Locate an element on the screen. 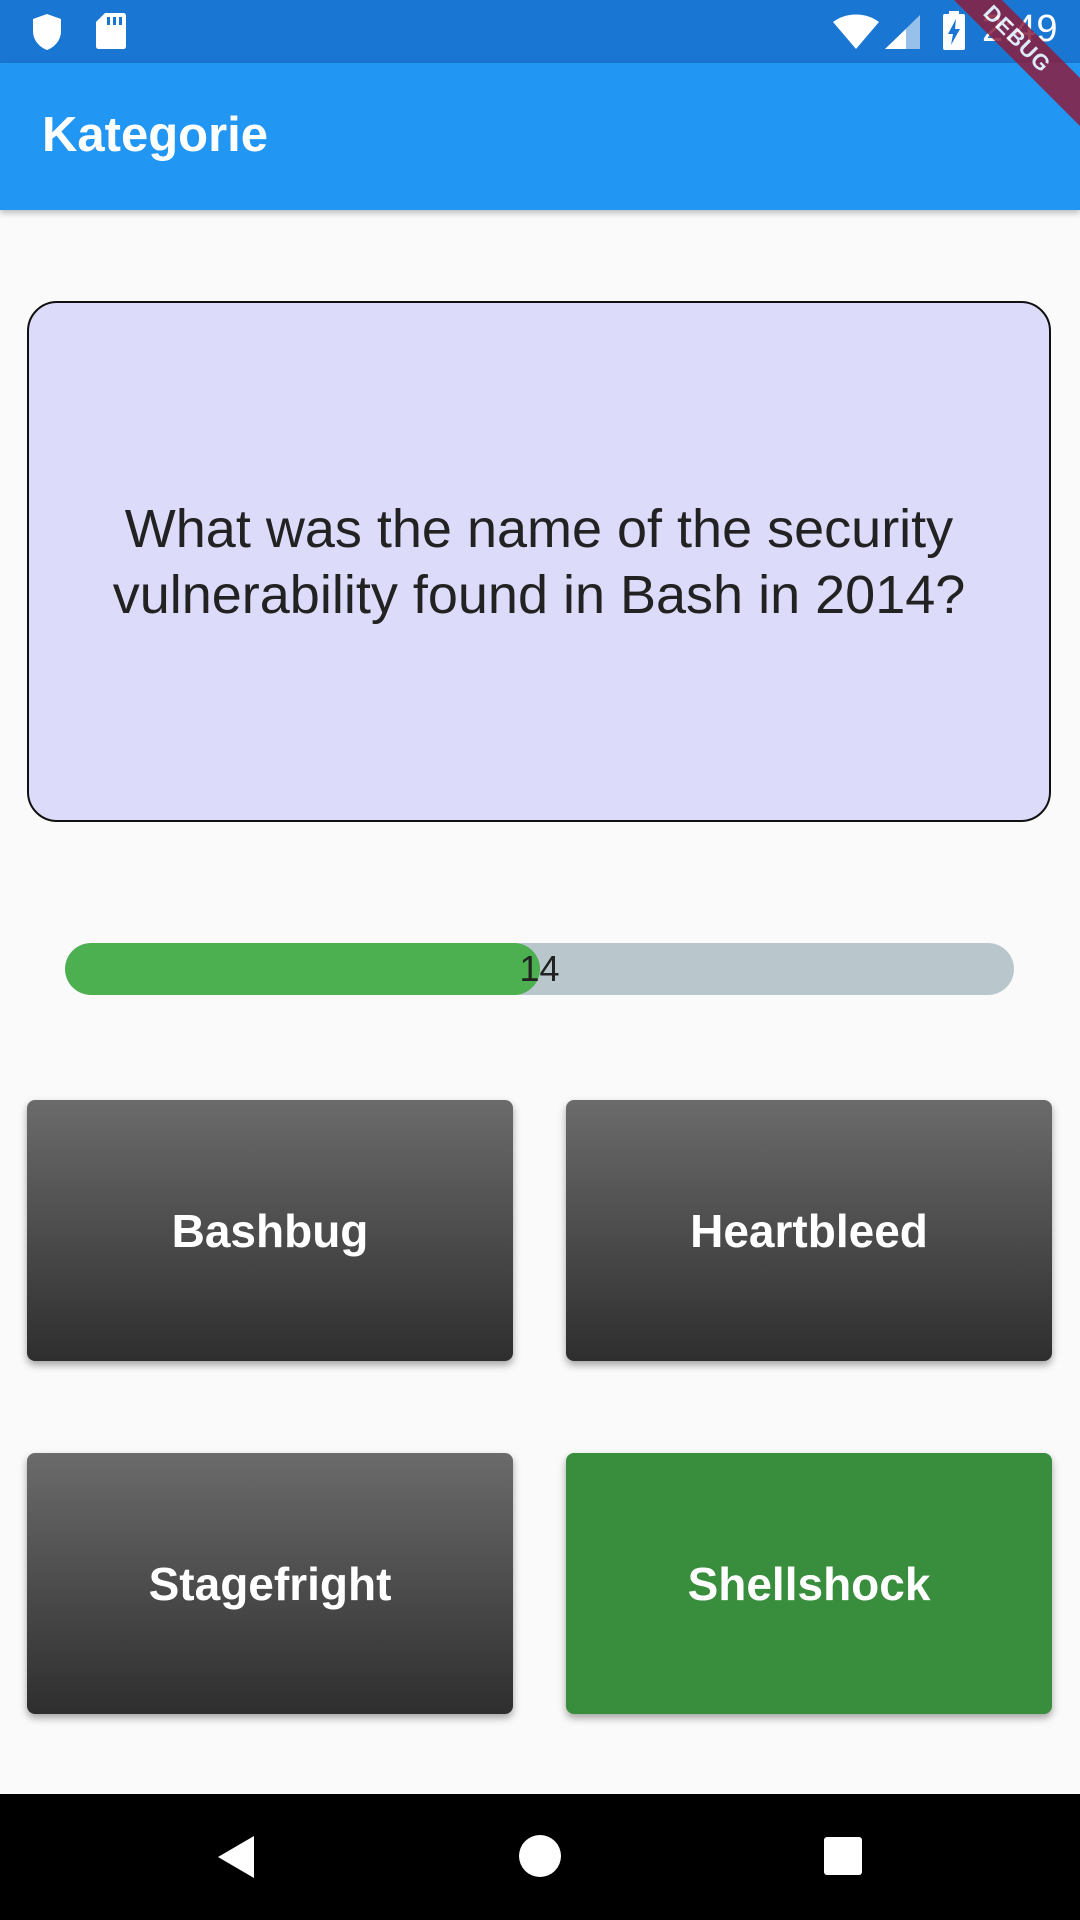 This screenshot has height=1920, width=1080. navigation-bar is located at coordinates (540, 1857).